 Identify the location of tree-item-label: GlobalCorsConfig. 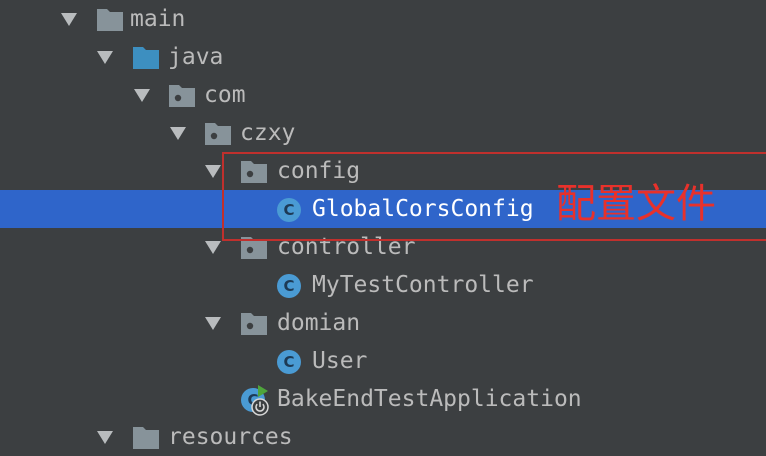
(423, 209).